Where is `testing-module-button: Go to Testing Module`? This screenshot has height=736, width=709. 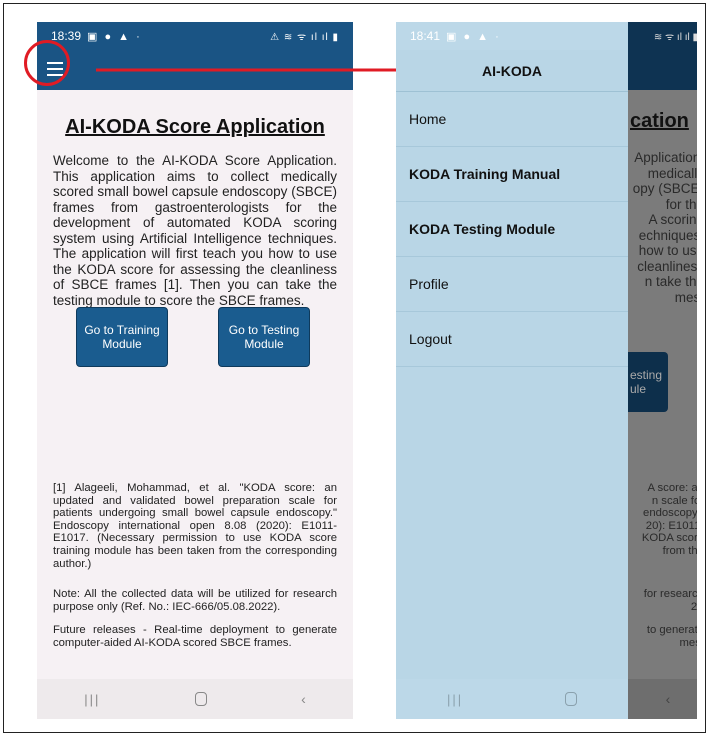
testing-module-button: Go to Testing Module is located at coordinates (264, 337).